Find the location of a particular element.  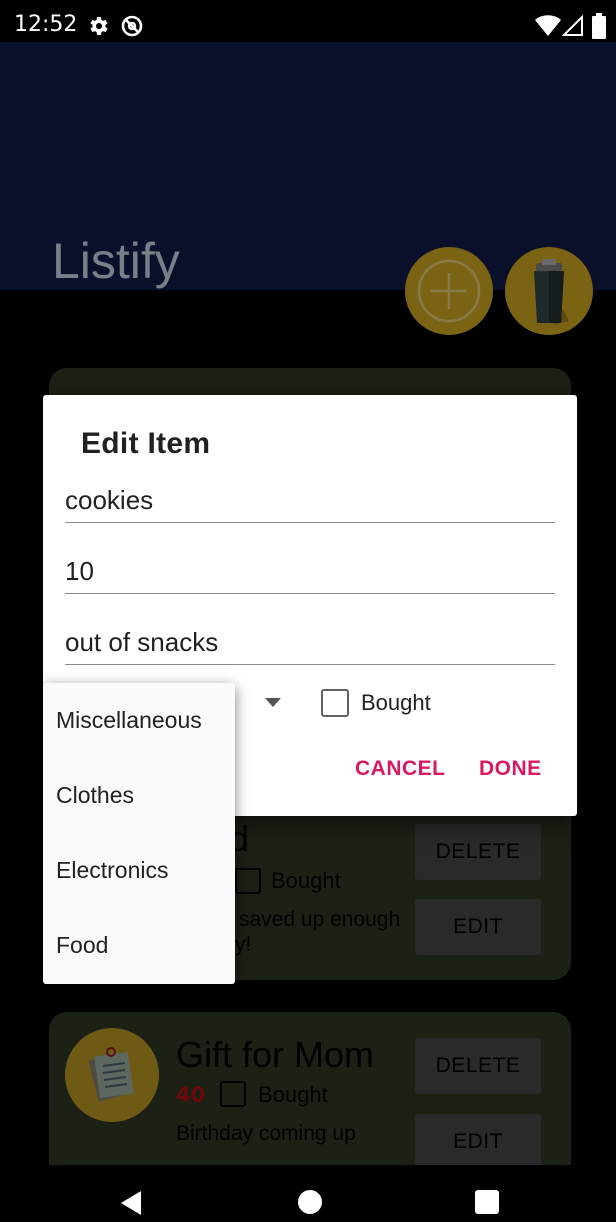

done-button: DONE is located at coordinates (510, 769).